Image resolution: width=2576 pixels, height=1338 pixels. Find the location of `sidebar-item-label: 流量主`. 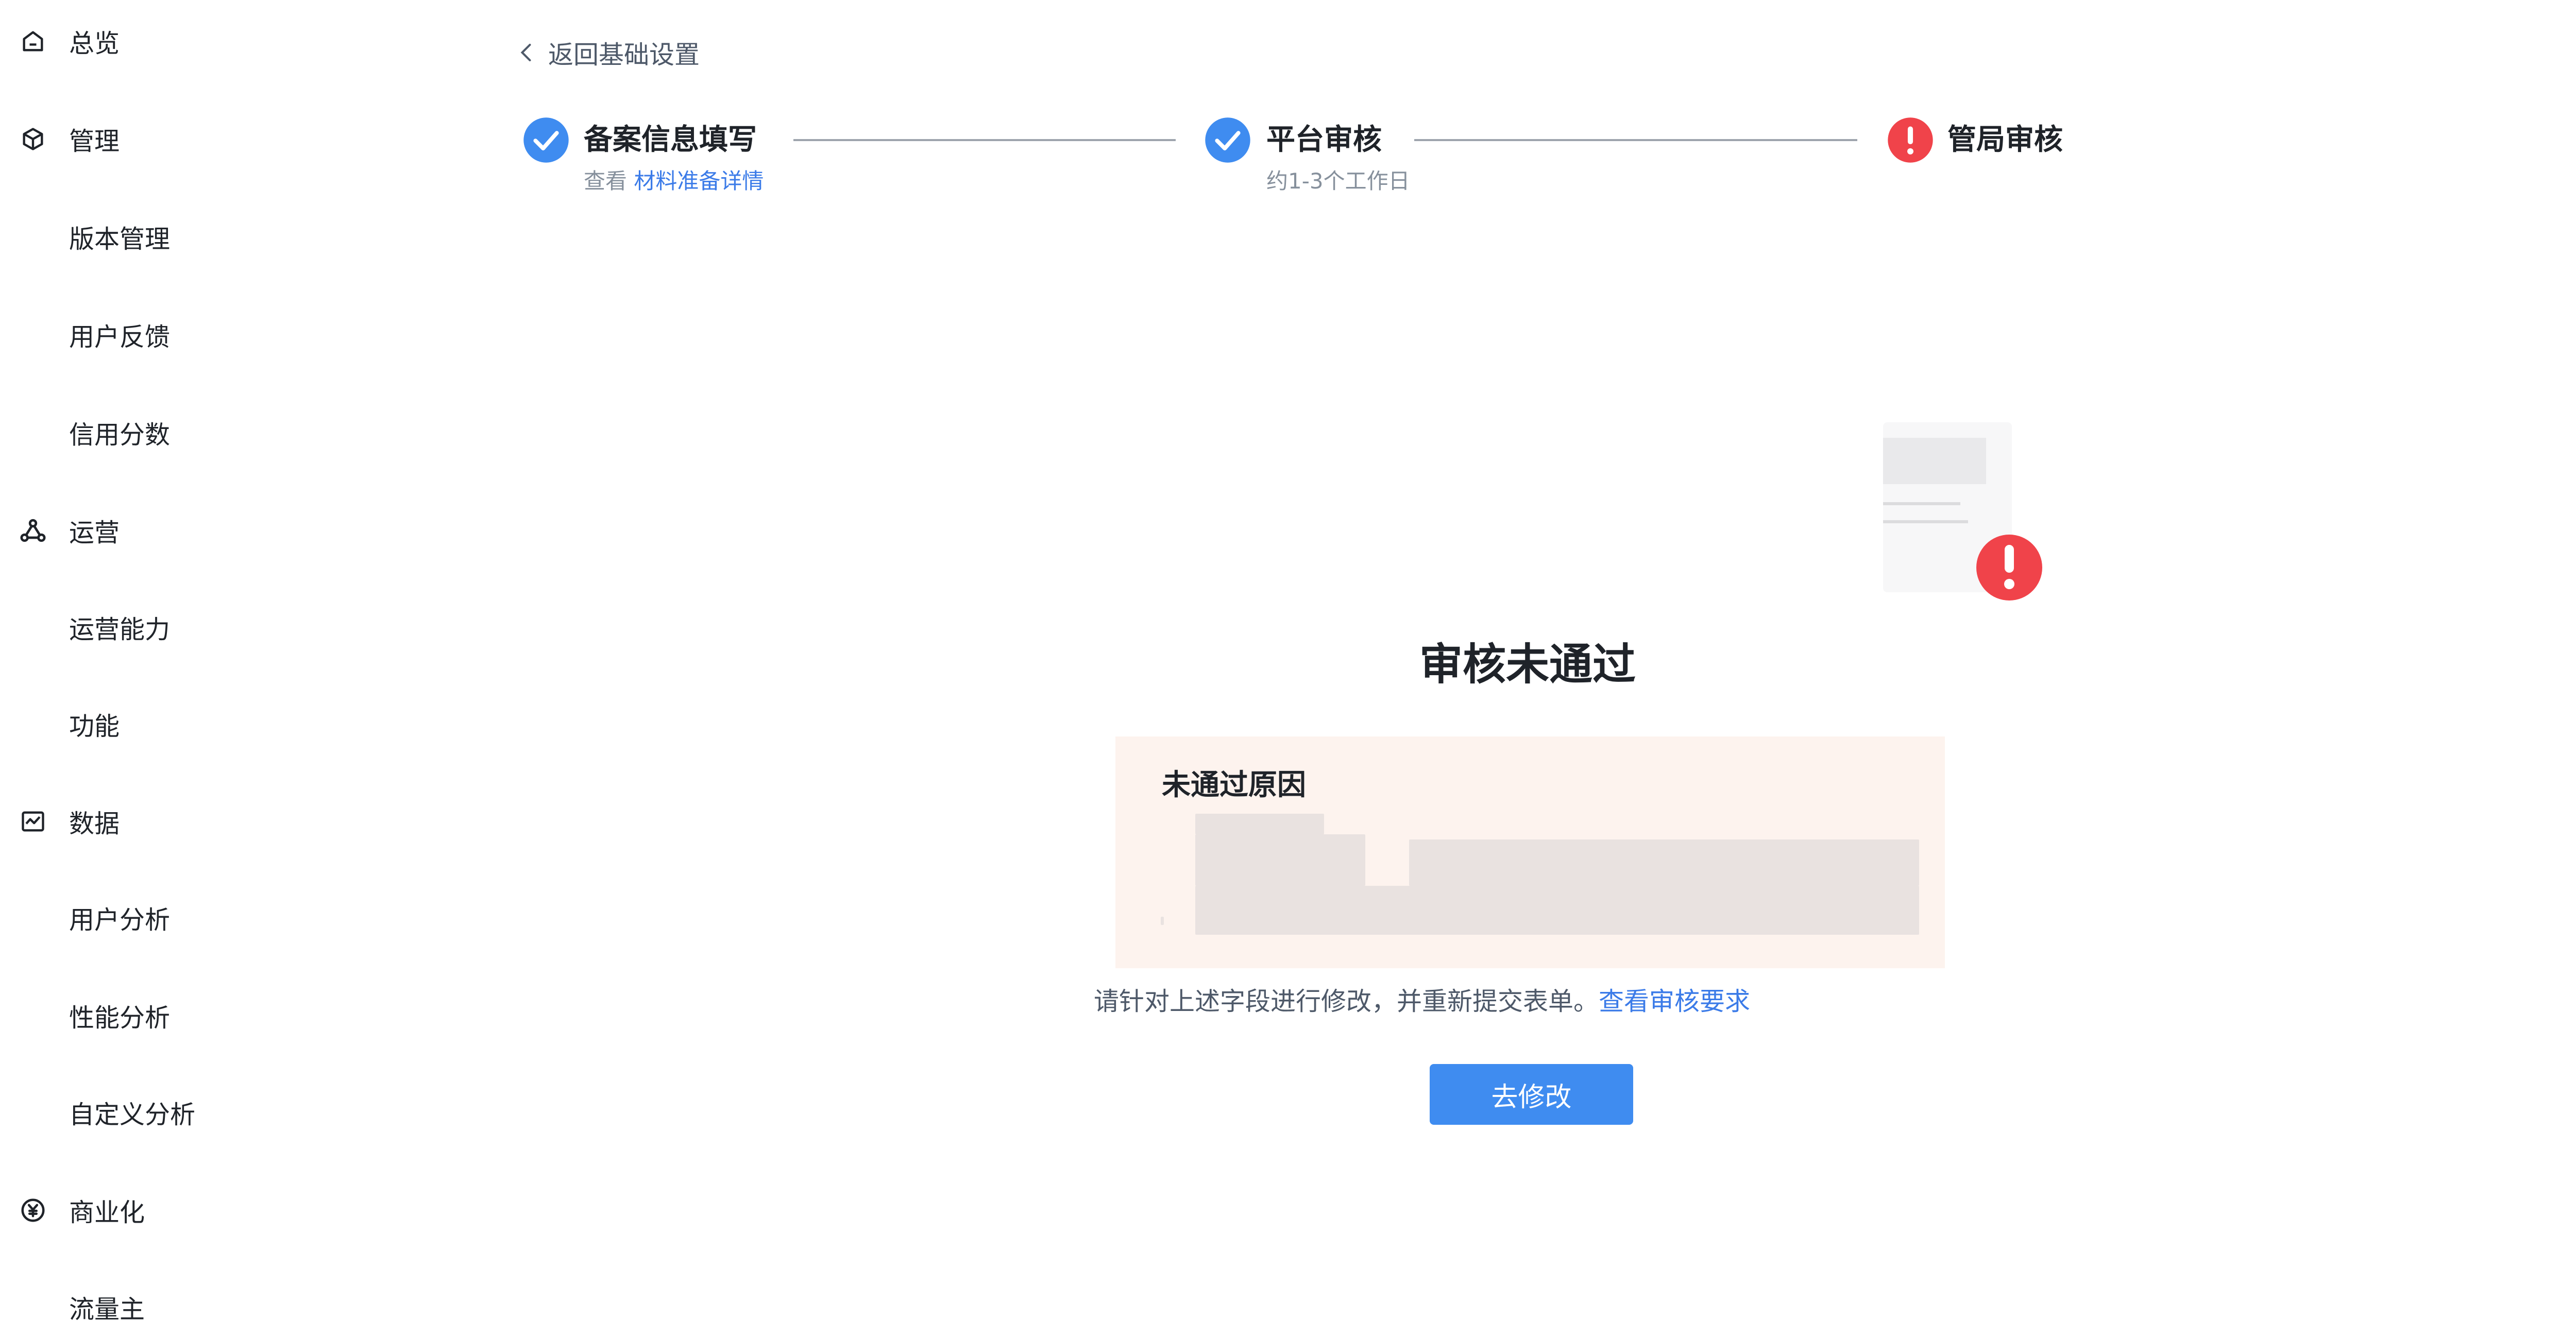

sidebar-item-label: 流量主 is located at coordinates (107, 1309).